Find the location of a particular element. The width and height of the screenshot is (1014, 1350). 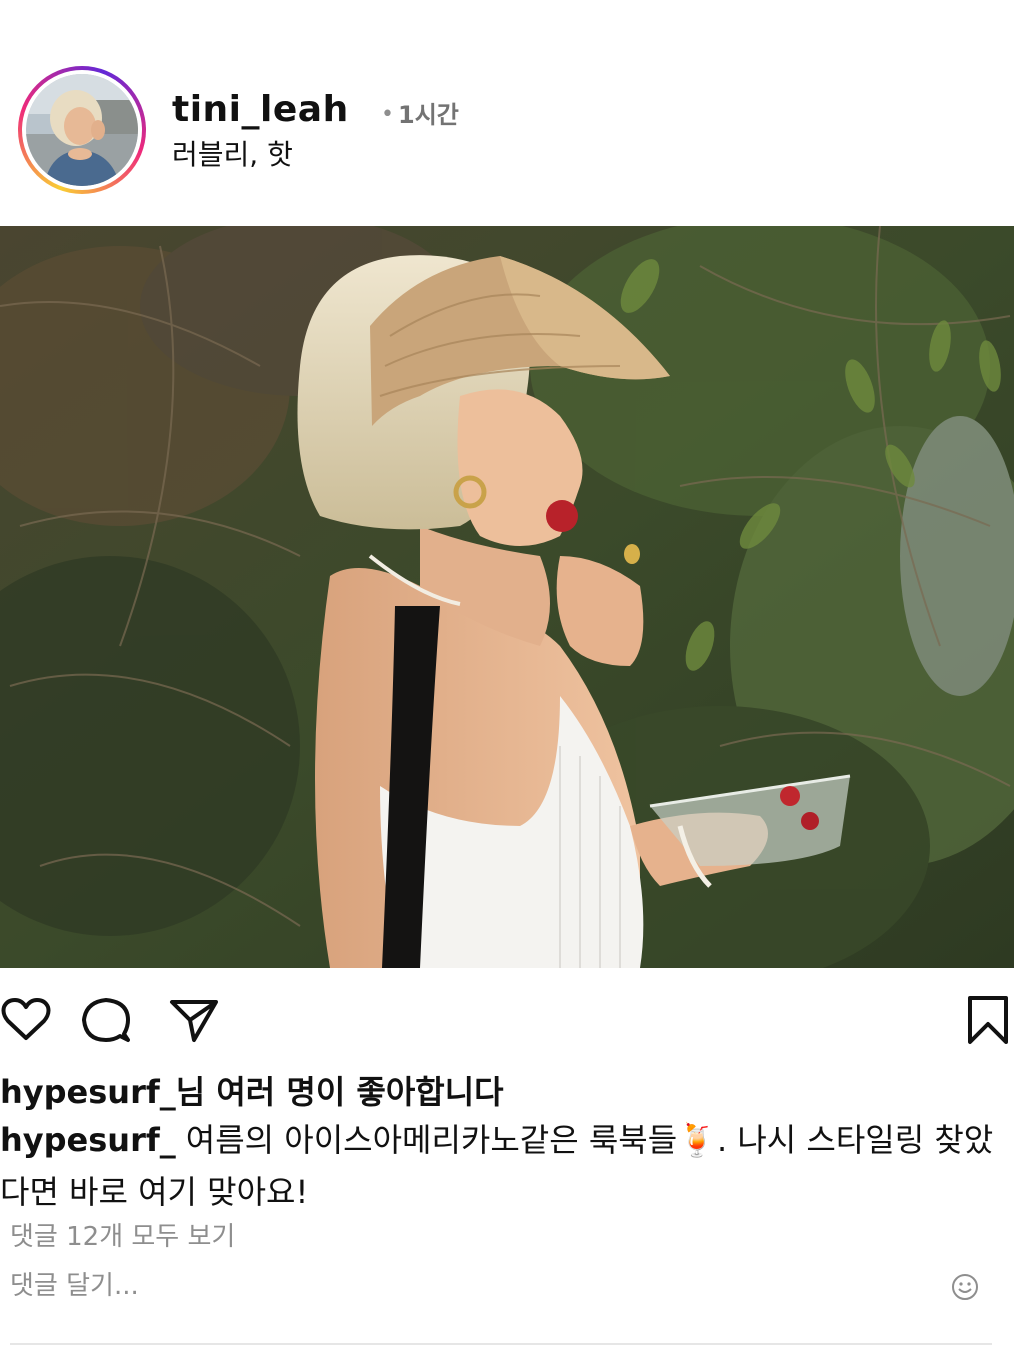

caption-text: 여름의 아이스아메리카노같은 룩북들 is located at coordinates (431, 1140).